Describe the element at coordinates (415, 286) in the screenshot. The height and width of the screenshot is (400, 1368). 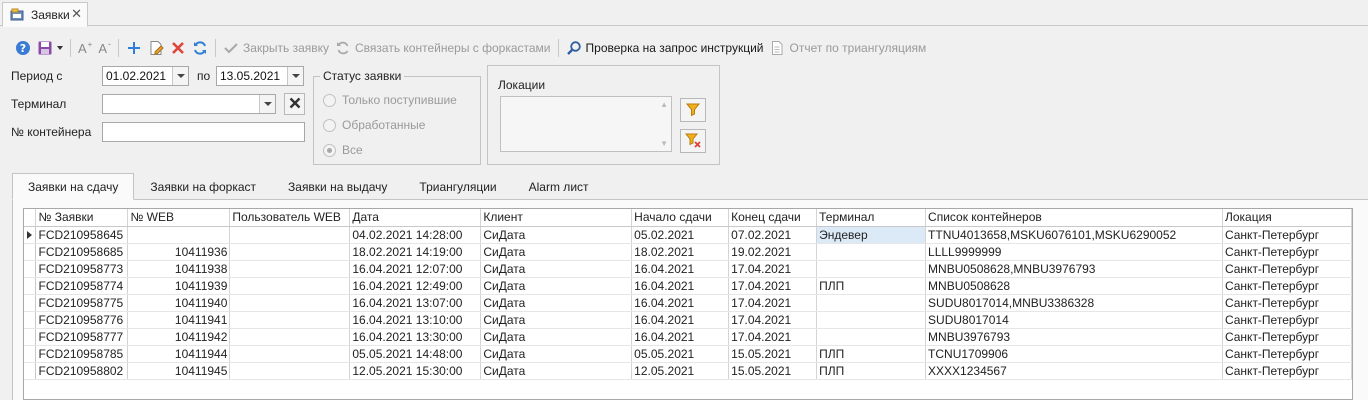
I see `col-date-cell: 16.04.2021 12:49:00` at that location.